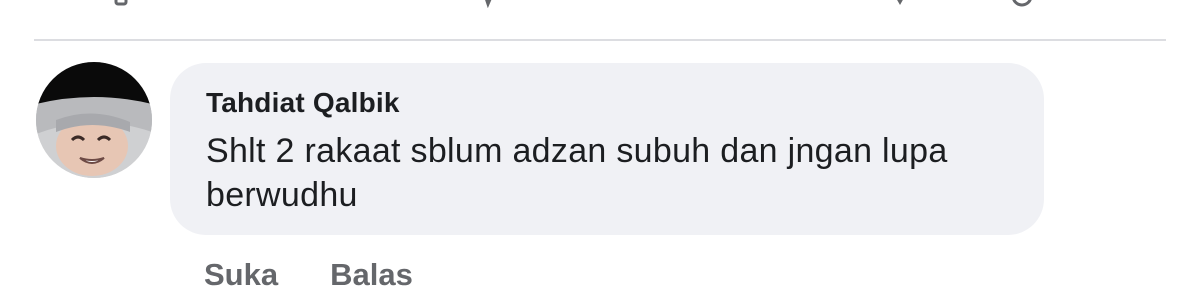  What do you see at coordinates (600, 40) in the screenshot?
I see `divider` at bounding box center [600, 40].